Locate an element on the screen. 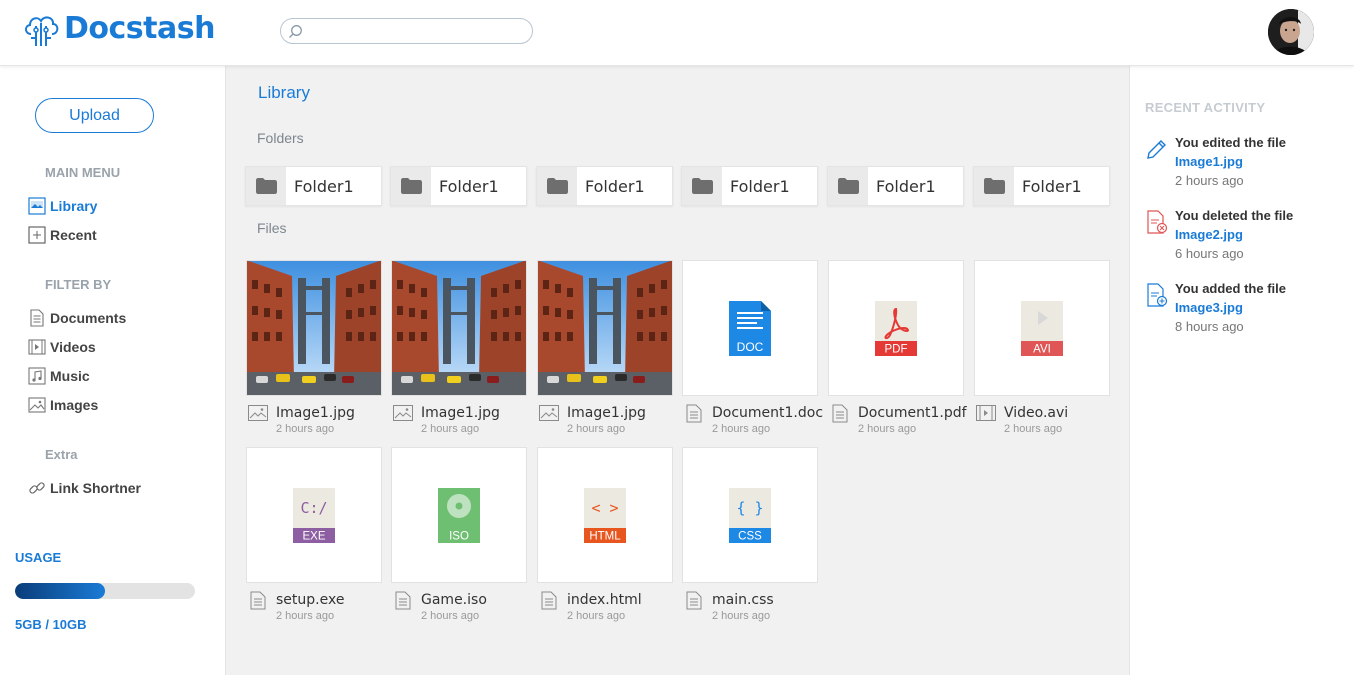 The image size is (1354, 675). exe-file-icon: C:/ EXE is located at coordinates (314, 515).